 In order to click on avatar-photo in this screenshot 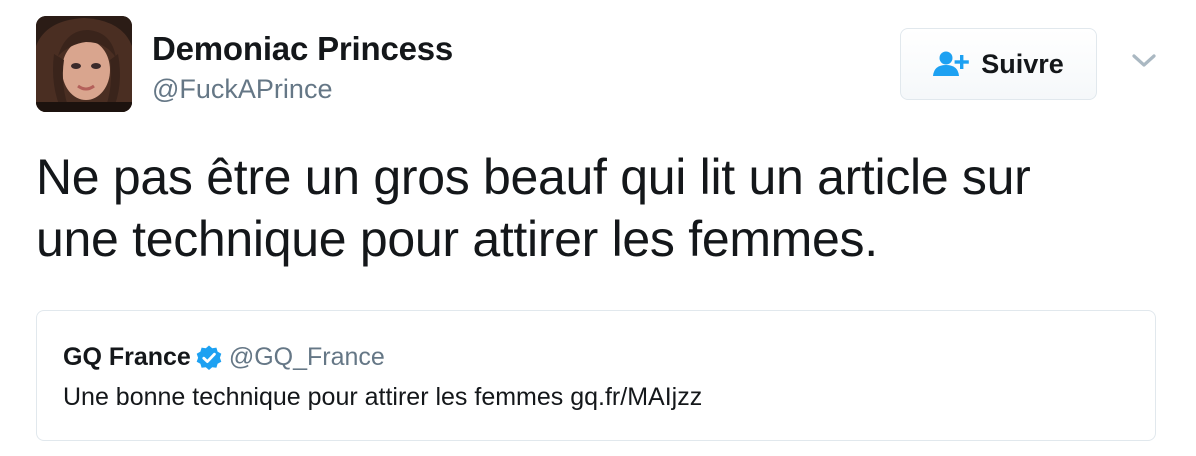, I will do `click(84, 64)`.